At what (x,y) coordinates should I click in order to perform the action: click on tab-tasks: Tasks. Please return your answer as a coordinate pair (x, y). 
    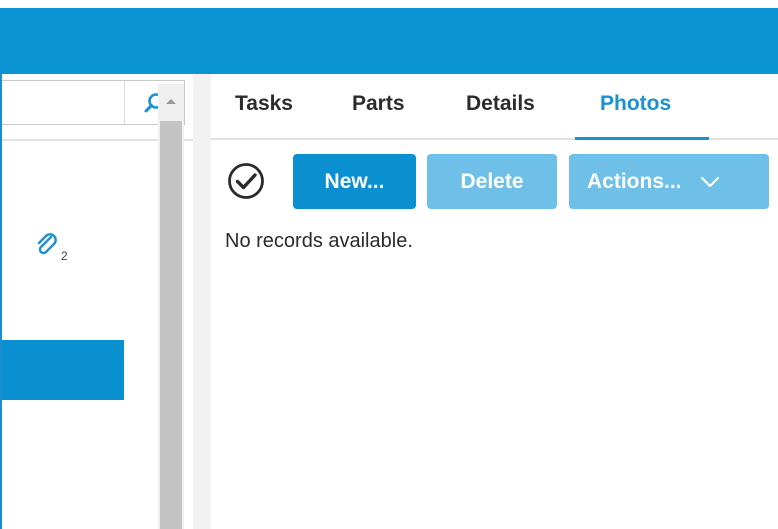
    Looking at the image, I should click on (264, 104).